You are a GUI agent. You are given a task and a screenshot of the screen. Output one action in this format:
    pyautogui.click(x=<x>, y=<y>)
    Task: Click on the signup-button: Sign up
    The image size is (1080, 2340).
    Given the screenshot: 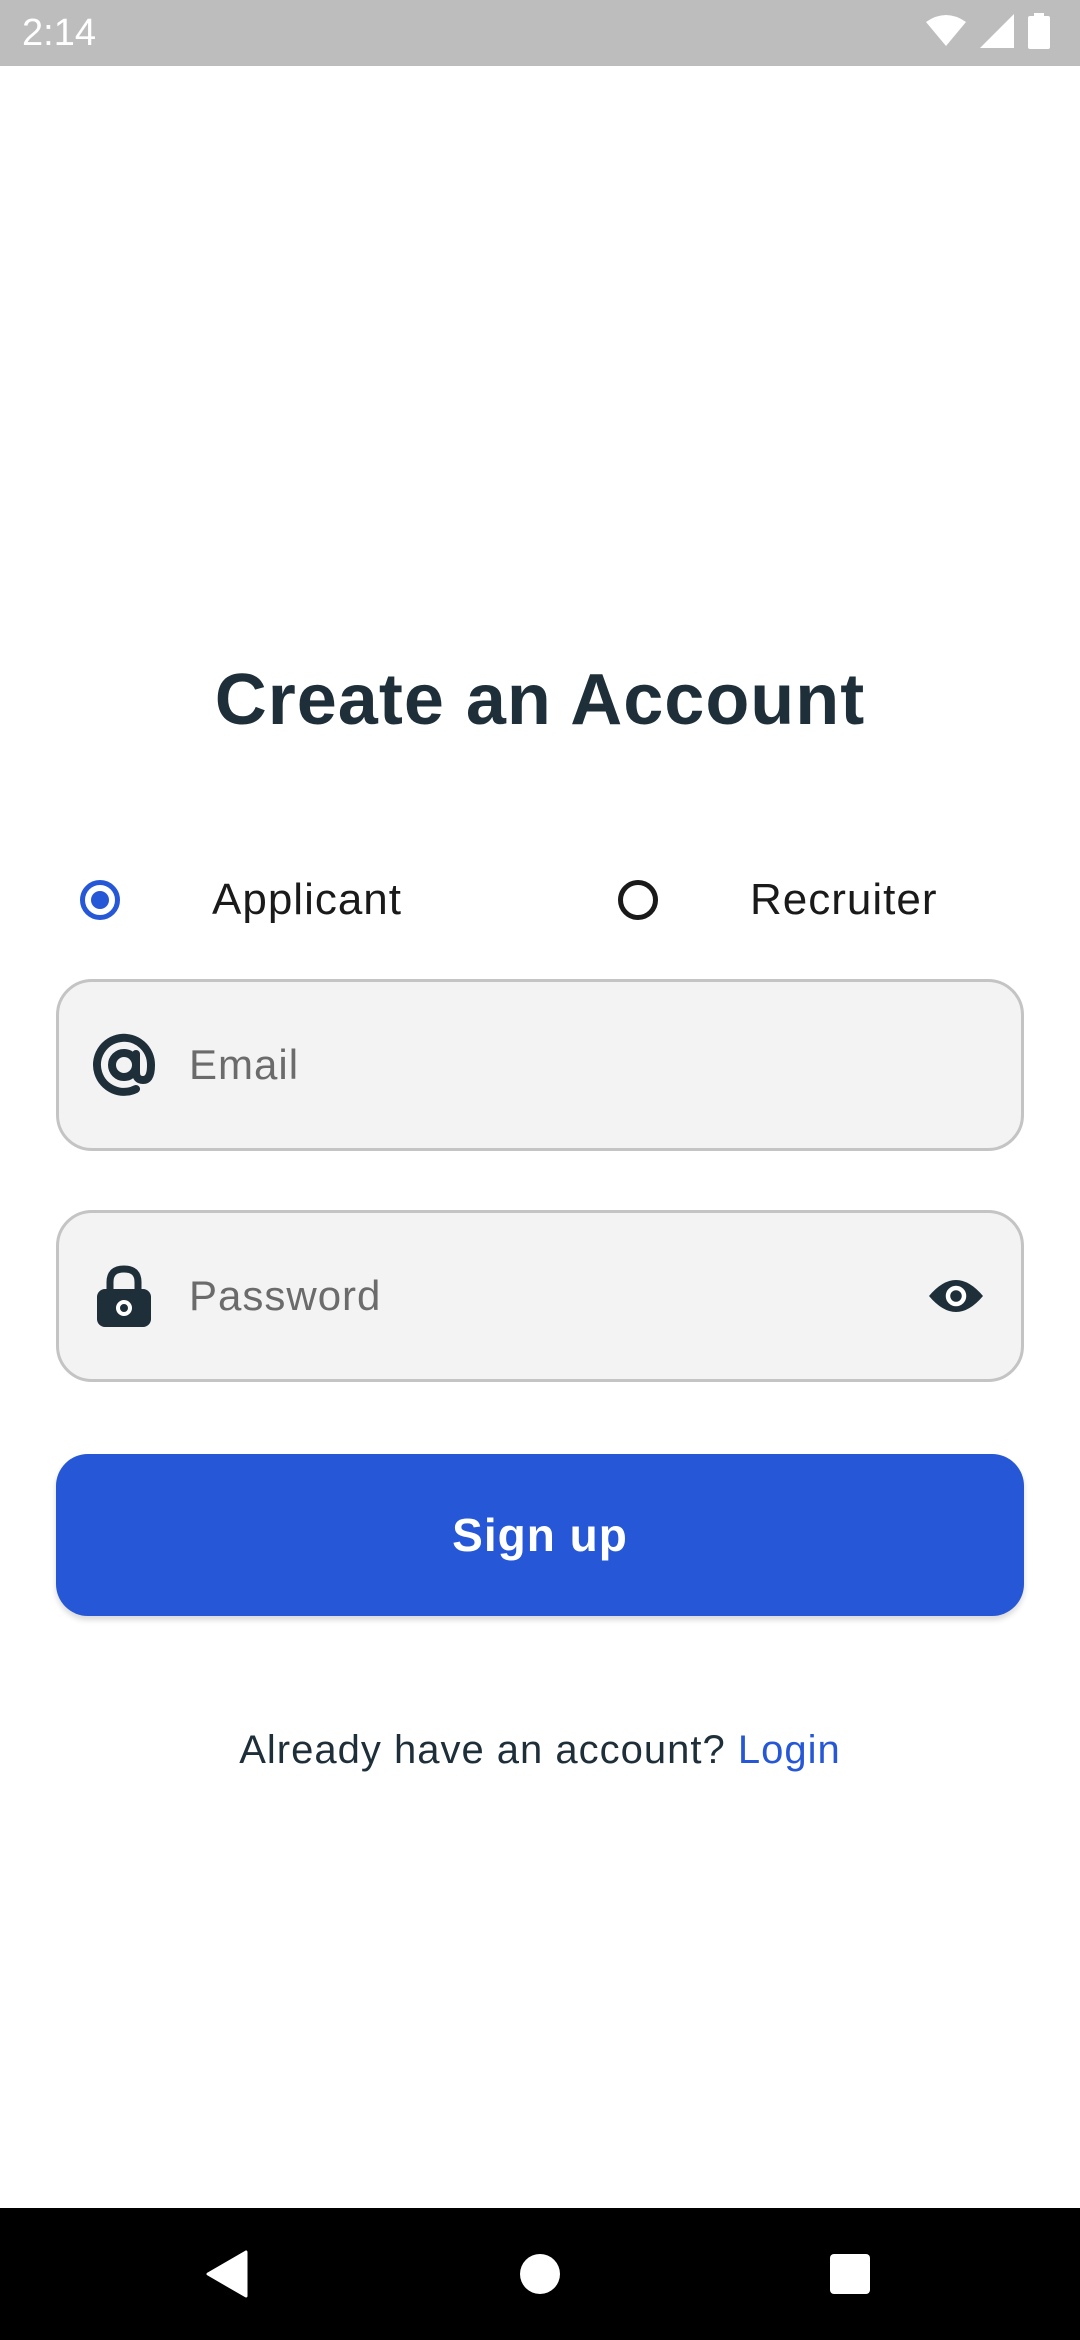 What is the action you would take?
    pyautogui.click(x=540, y=1535)
    